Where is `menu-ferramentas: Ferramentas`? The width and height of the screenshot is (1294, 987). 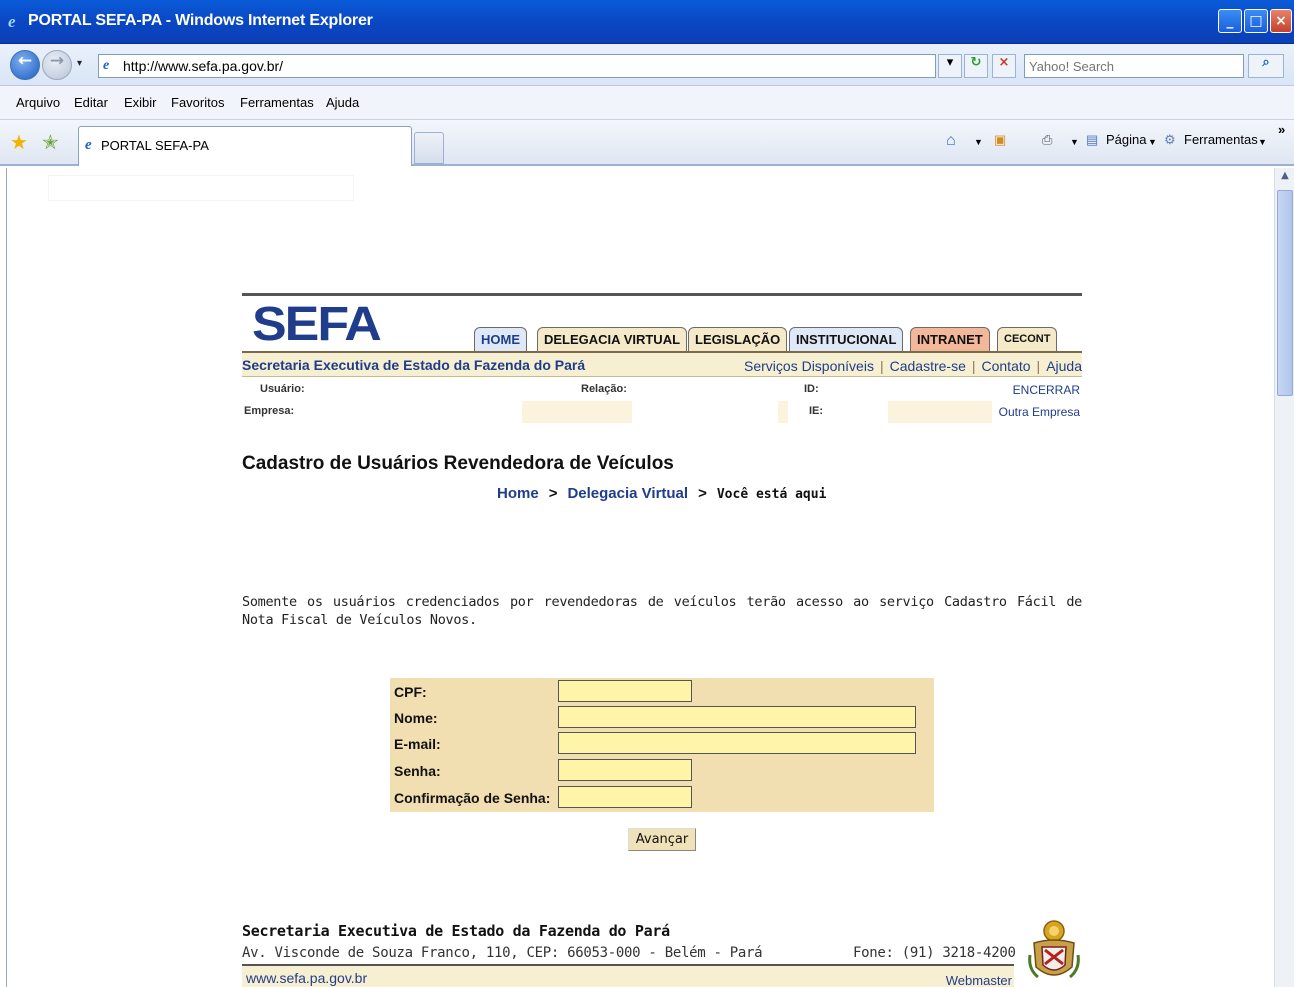 menu-ferramentas: Ferramentas is located at coordinates (277, 102).